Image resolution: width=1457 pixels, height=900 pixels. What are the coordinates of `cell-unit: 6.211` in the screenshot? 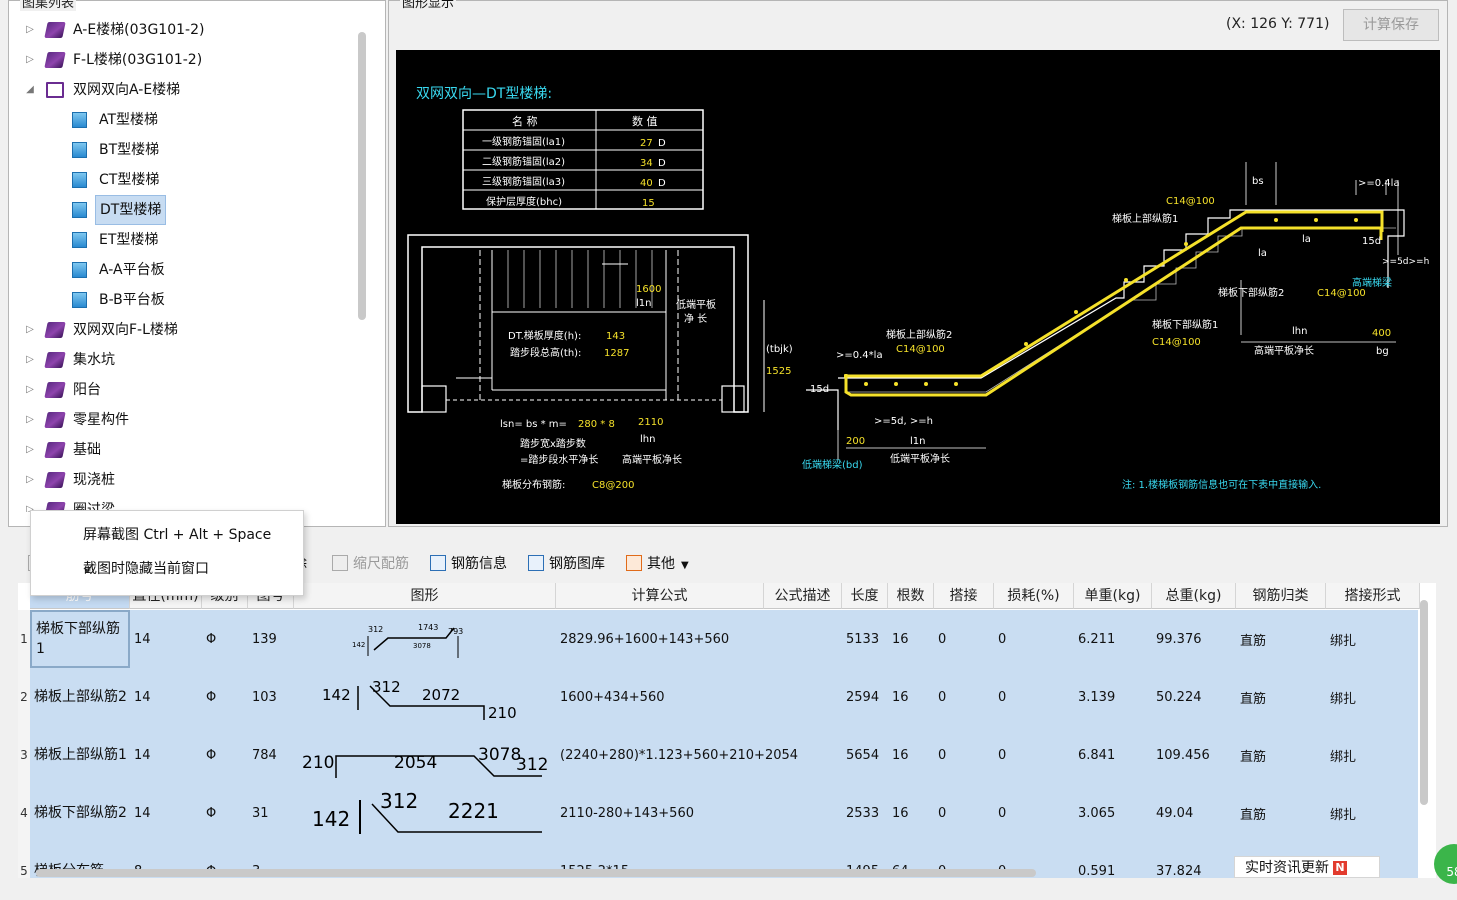 It's located at (1113, 639).